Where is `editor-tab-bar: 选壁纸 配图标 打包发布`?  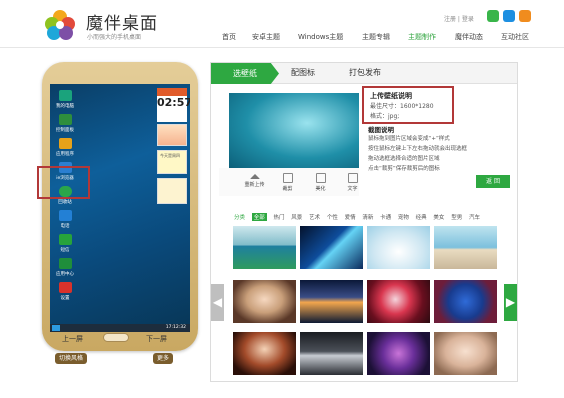
editor-tab-bar: 选壁纸 配图标 打包发布 is located at coordinates (364, 73).